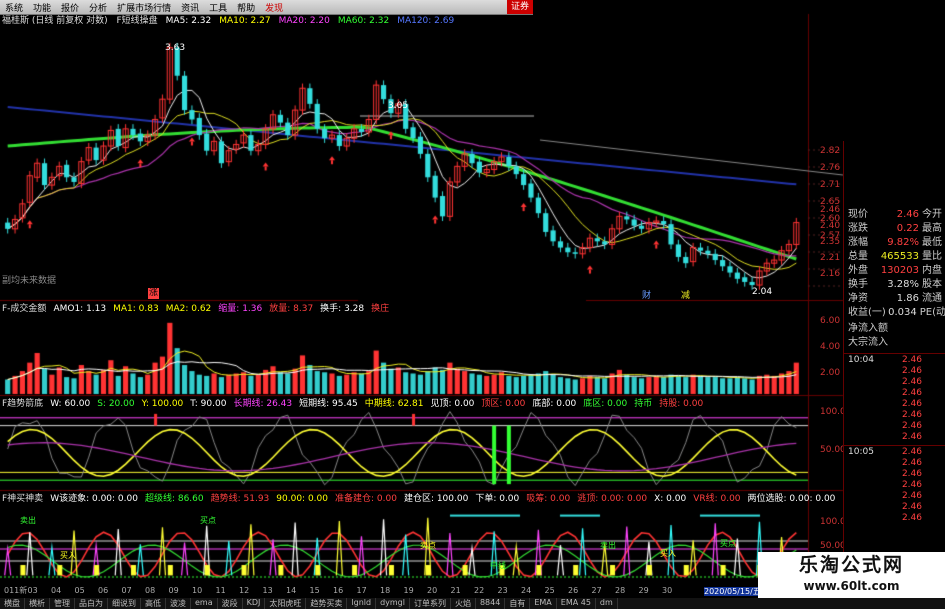 Image resolution: width=945 pixels, height=609 pixels. I want to click on ma-value: MA10: 2.27, so click(245, 21).